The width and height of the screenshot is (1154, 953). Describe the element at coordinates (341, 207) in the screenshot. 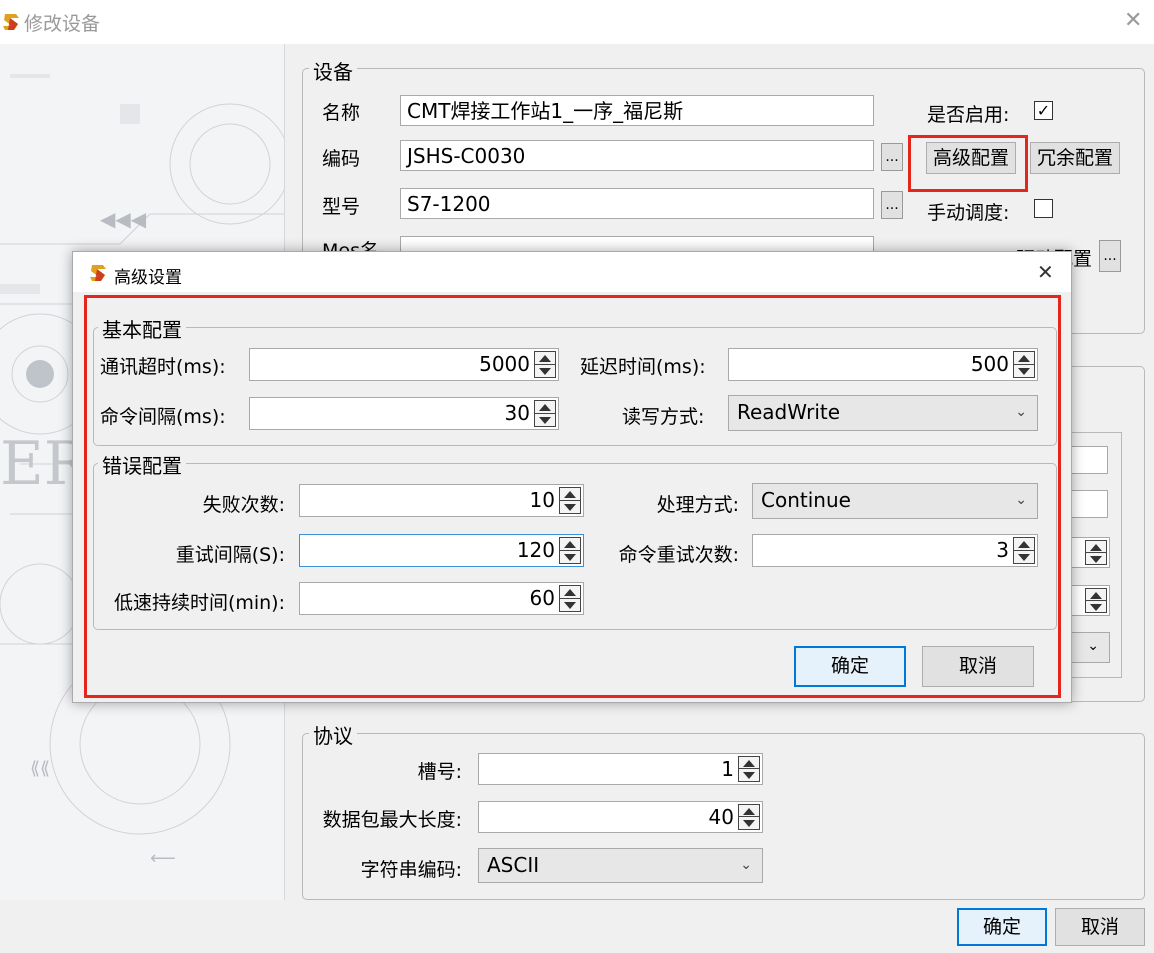

I see `model-label: 型号` at that location.